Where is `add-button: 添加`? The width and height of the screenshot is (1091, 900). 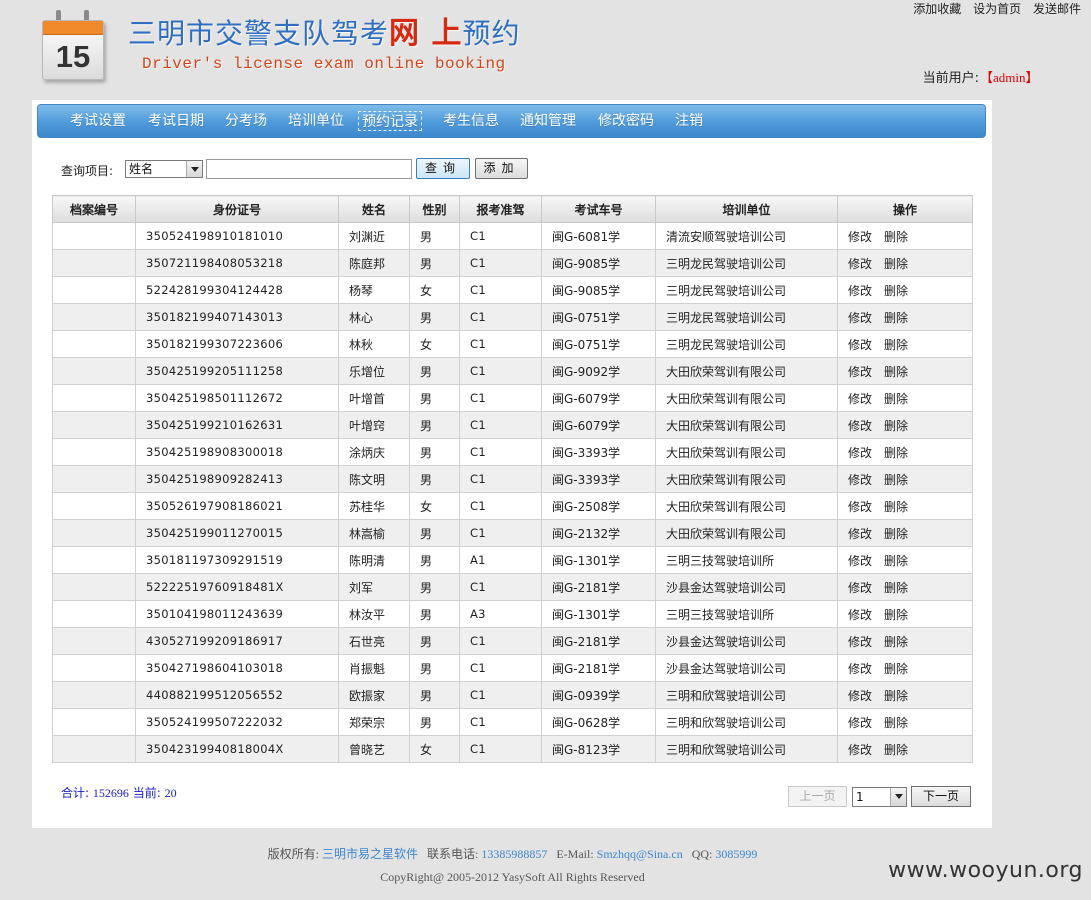
add-button: 添加 is located at coordinates (501, 168).